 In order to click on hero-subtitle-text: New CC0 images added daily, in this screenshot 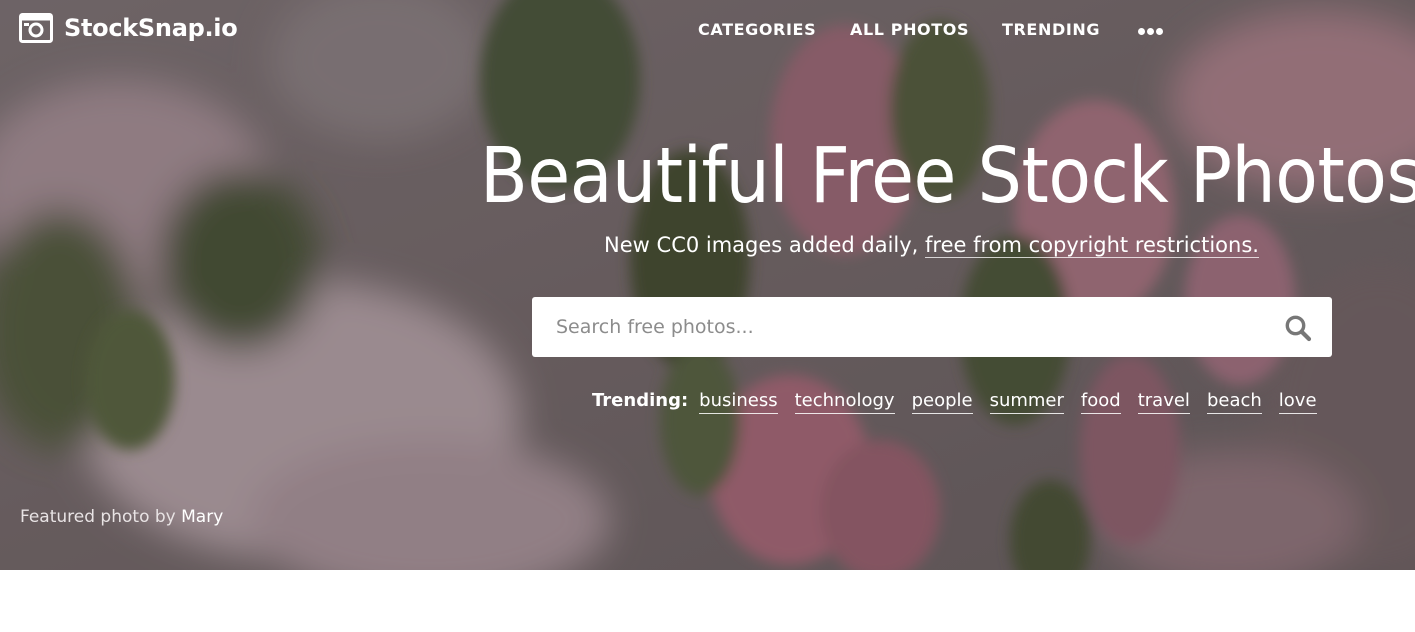, I will do `click(761, 245)`.